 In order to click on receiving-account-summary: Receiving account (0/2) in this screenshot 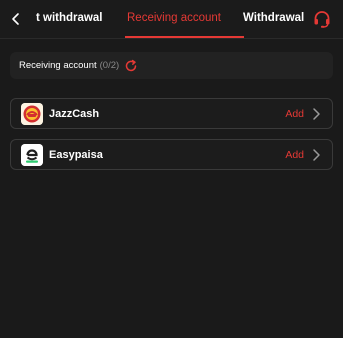, I will do `click(171, 65)`.